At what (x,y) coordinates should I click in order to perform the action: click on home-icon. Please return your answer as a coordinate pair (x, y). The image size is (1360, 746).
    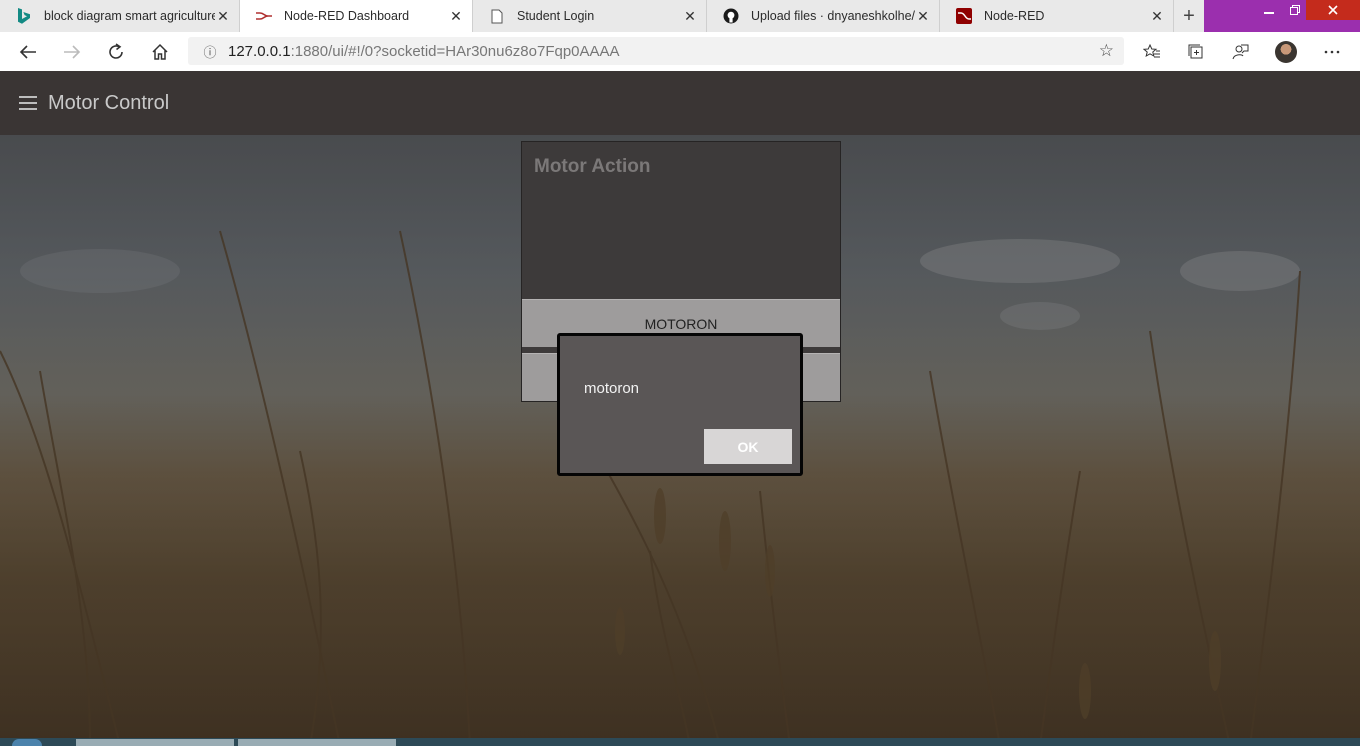
    Looking at the image, I should click on (160, 52).